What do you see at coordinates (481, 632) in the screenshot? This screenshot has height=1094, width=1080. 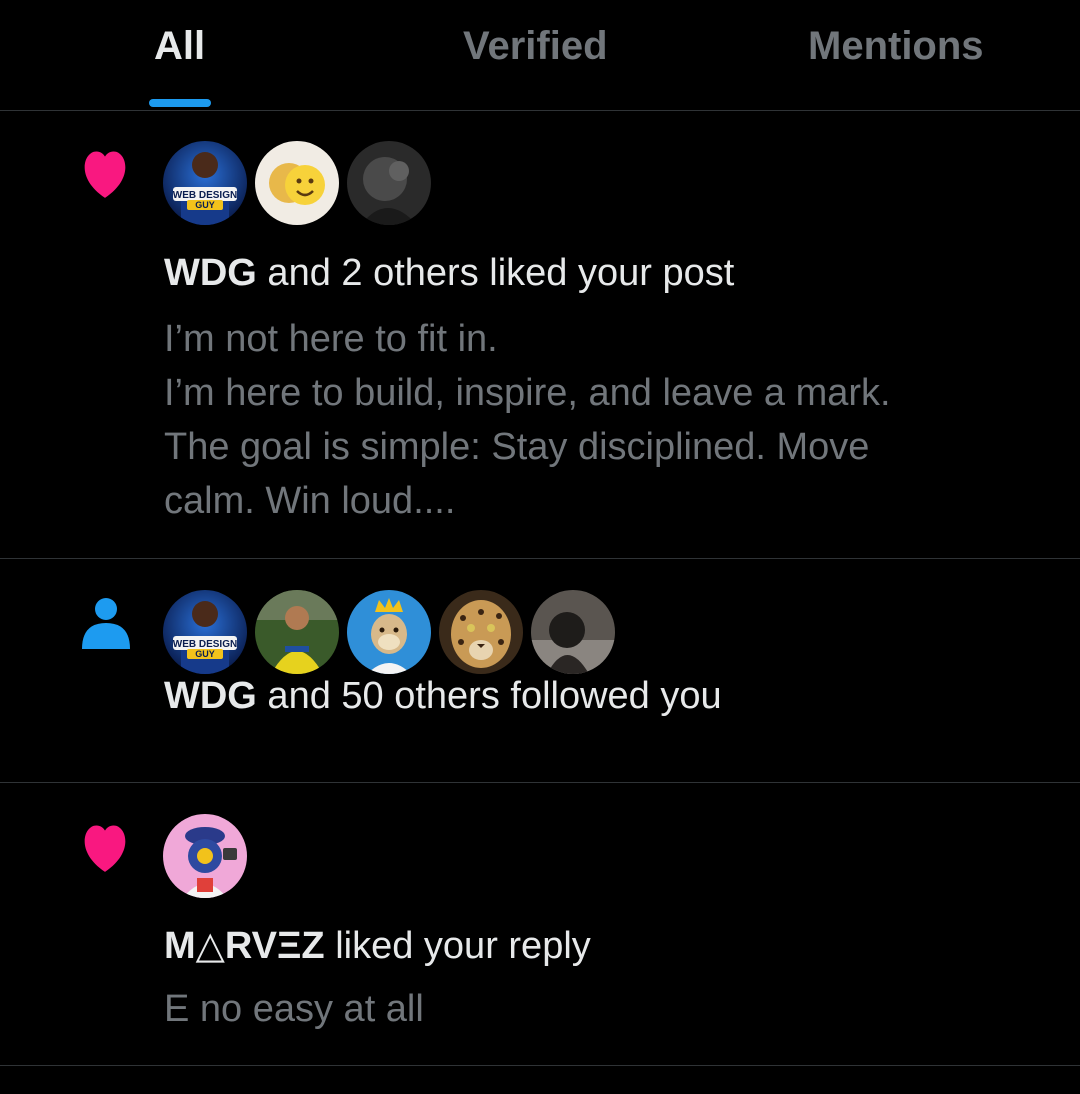 I see `leopard-avatar` at bounding box center [481, 632].